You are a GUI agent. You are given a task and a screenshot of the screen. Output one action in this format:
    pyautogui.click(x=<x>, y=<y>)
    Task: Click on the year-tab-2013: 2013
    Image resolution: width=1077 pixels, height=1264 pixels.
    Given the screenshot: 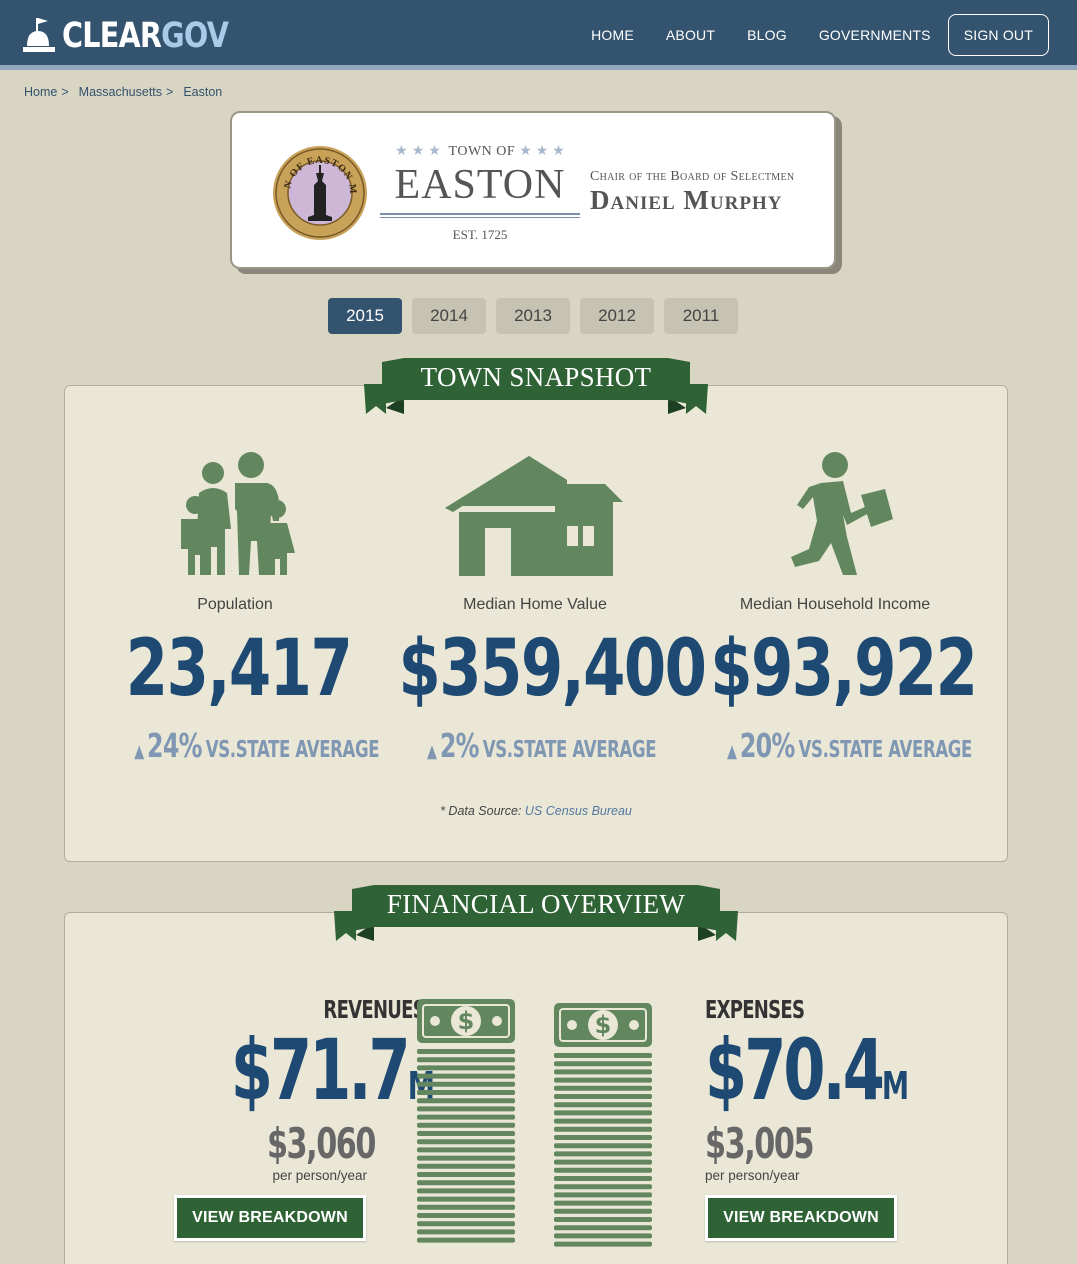 What is the action you would take?
    pyautogui.click(x=533, y=316)
    